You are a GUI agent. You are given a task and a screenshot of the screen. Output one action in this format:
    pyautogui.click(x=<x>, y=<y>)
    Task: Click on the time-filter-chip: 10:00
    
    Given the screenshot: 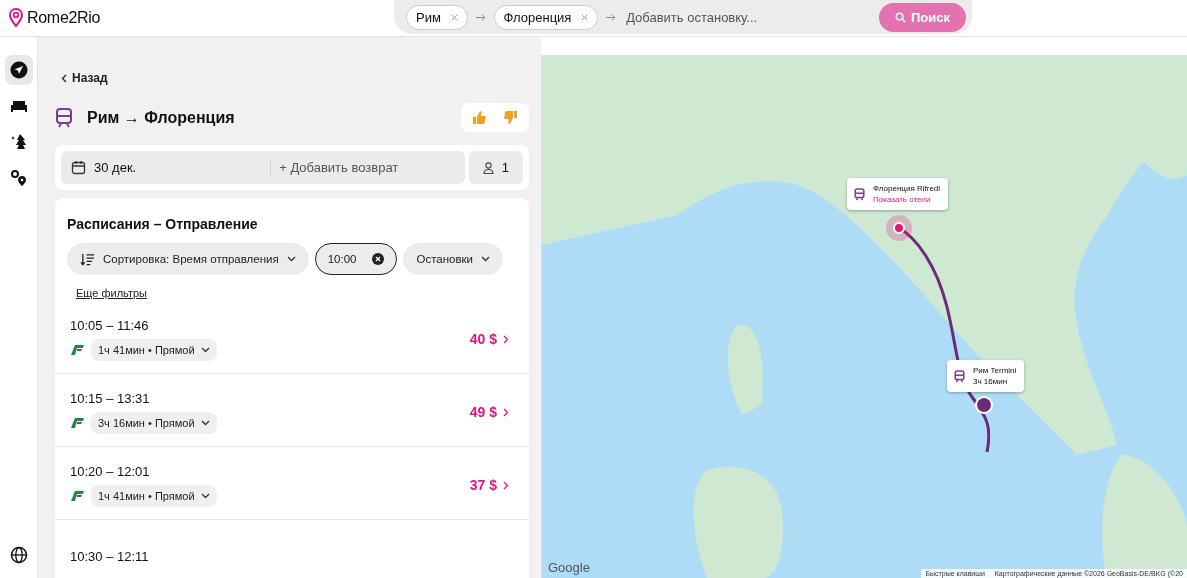 What is the action you would take?
    pyautogui.click(x=356, y=259)
    